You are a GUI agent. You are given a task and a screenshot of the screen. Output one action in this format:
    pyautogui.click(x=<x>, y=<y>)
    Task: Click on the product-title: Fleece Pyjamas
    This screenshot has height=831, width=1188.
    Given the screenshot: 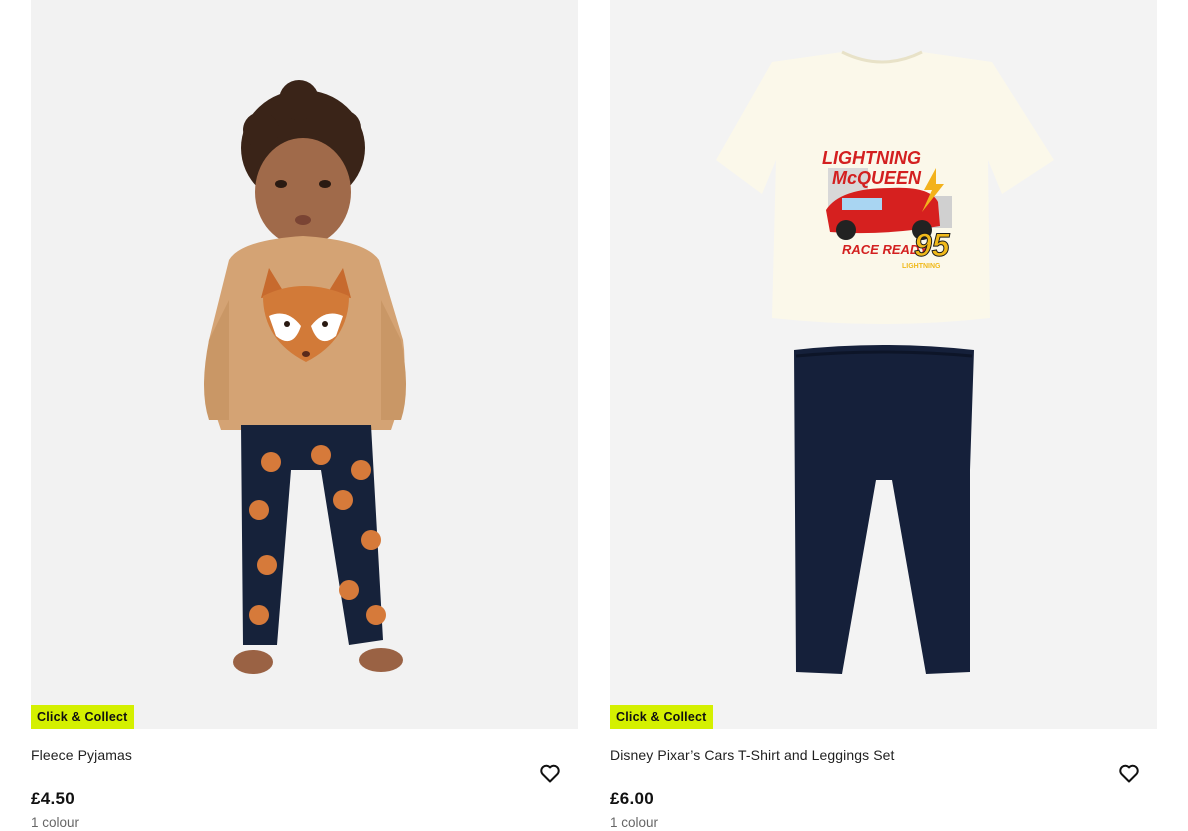 What is the action you would take?
    pyautogui.click(x=81, y=755)
    